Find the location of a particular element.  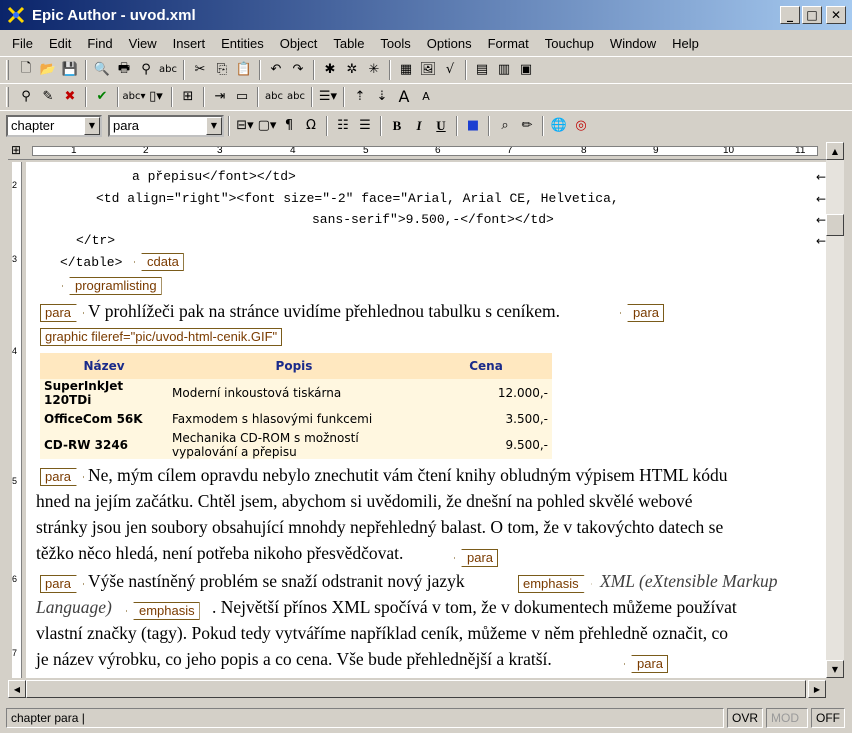

font-shrink-icon: A is located at coordinates (426, 97).